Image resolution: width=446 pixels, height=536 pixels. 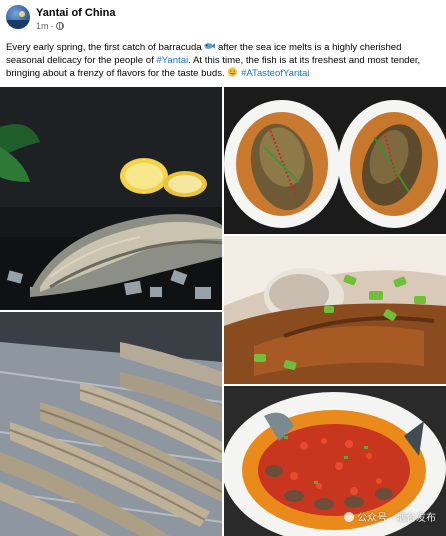 What do you see at coordinates (75, 13) in the screenshot?
I see `page-name-link: Yantai of China` at bounding box center [75, 13].